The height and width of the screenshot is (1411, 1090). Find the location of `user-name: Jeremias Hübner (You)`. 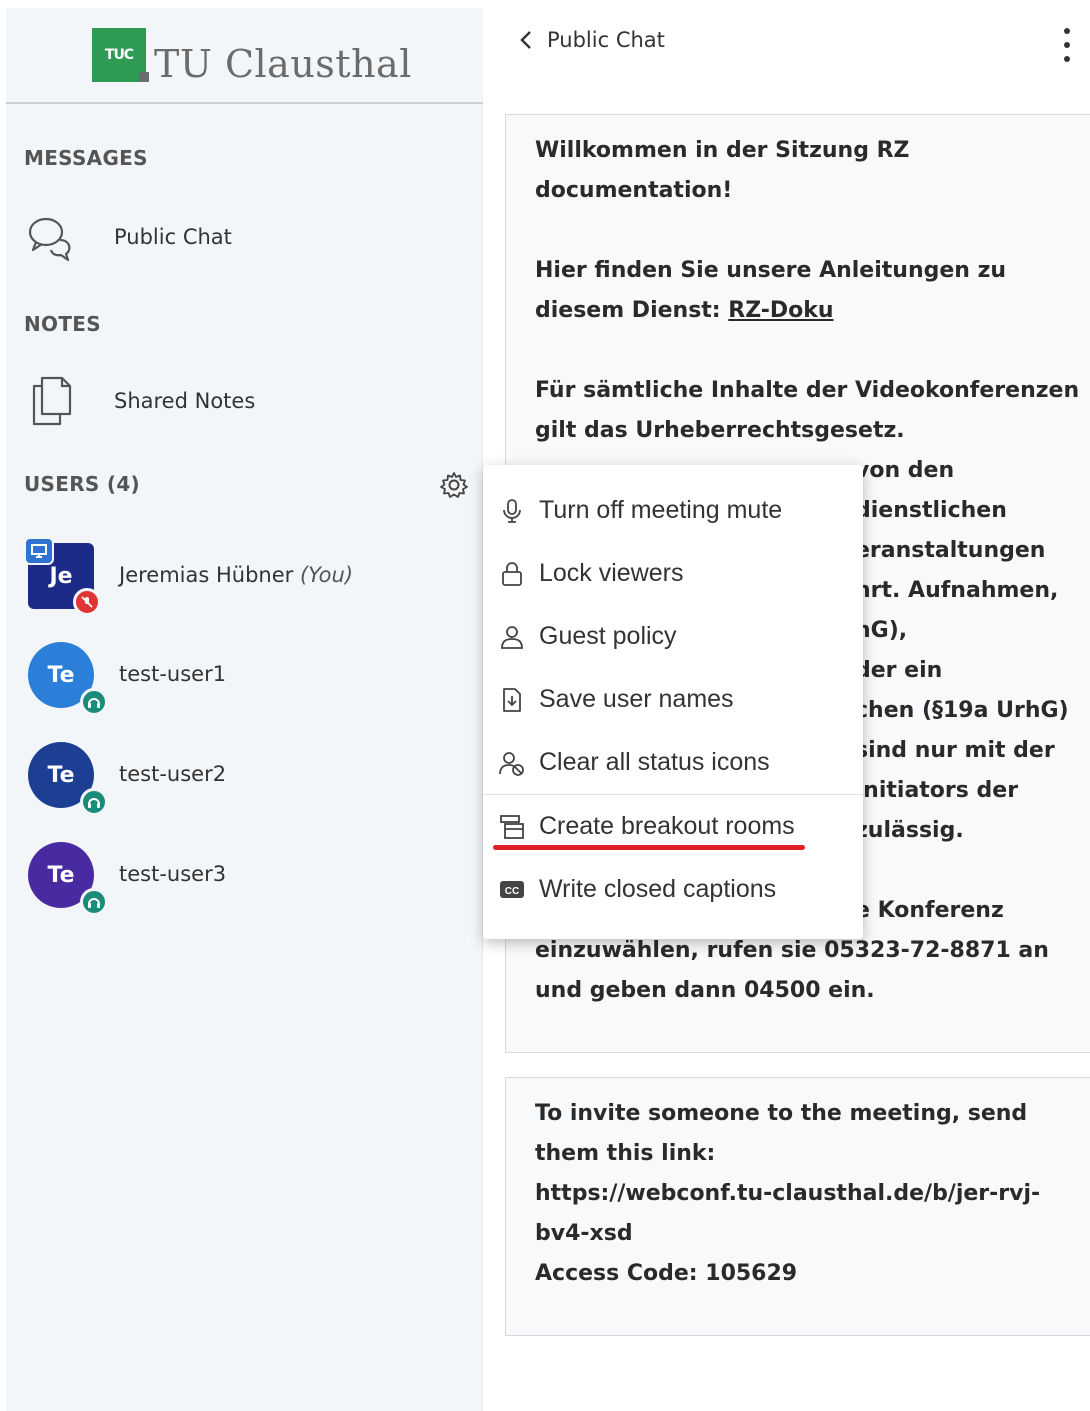

user-name: Jeremias Hübner (You) is located at coordinates (236, 575).